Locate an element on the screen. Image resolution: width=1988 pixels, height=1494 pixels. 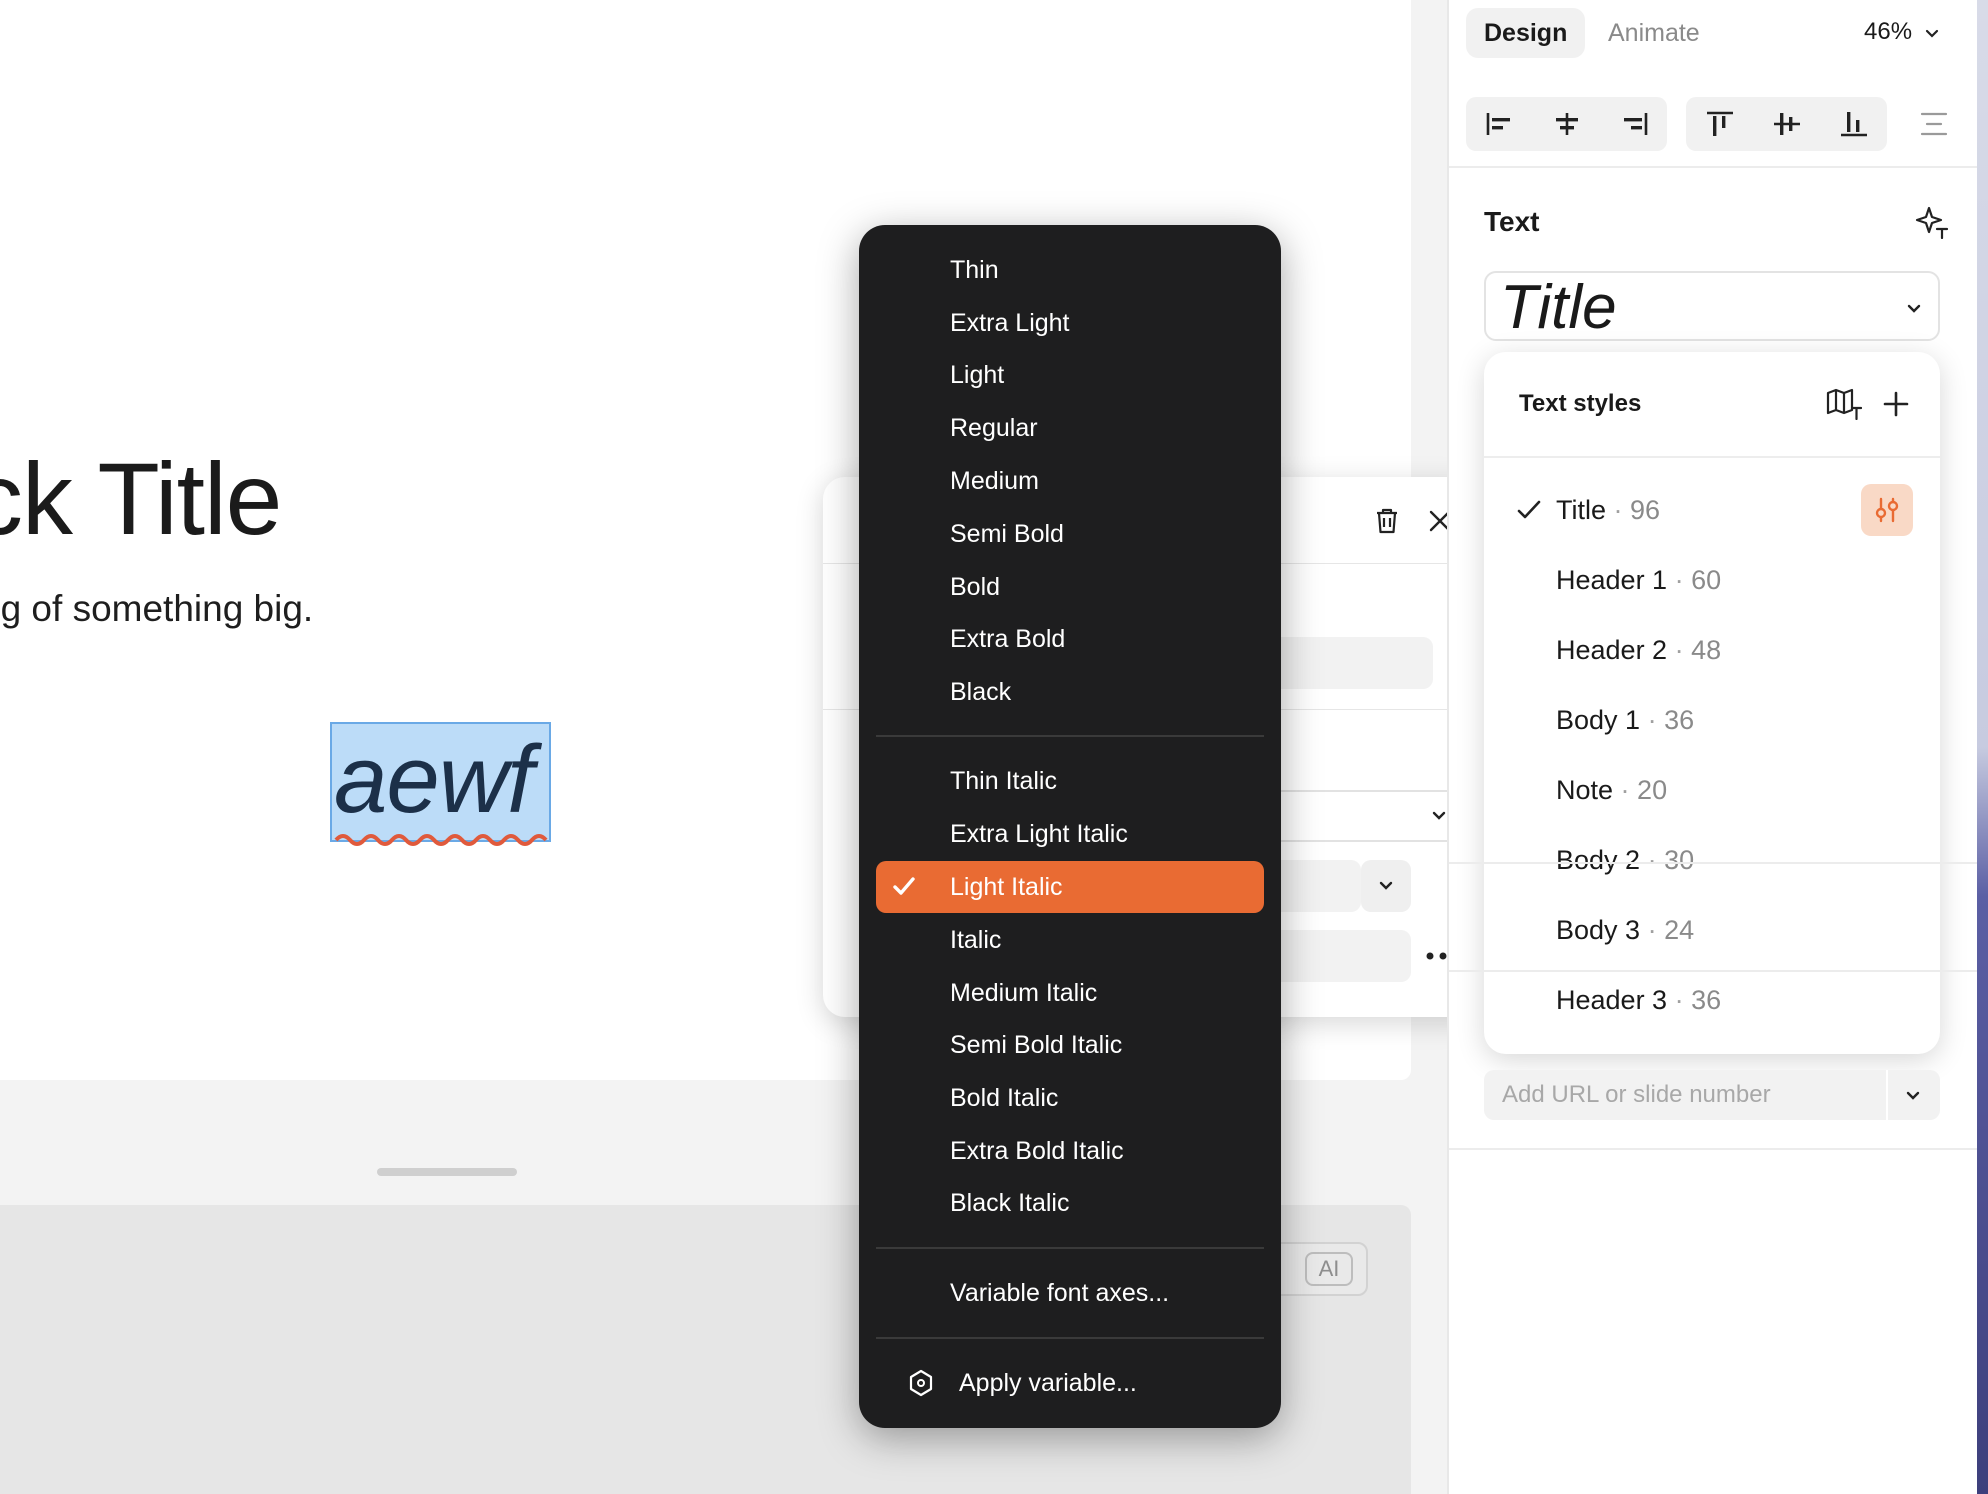
menu-item-regular: Regular is located at coordinates (1070, 428).